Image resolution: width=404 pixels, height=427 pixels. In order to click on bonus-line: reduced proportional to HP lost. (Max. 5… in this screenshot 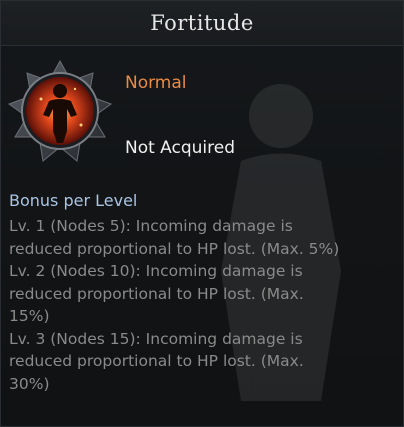, I will do `click(174, 248)`.